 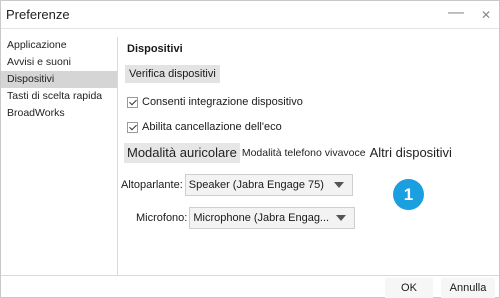 What do you see at coordinates (408, 194) in the screenshot?
I see `step-number-badge: 1` at bounding box center [408, 194].